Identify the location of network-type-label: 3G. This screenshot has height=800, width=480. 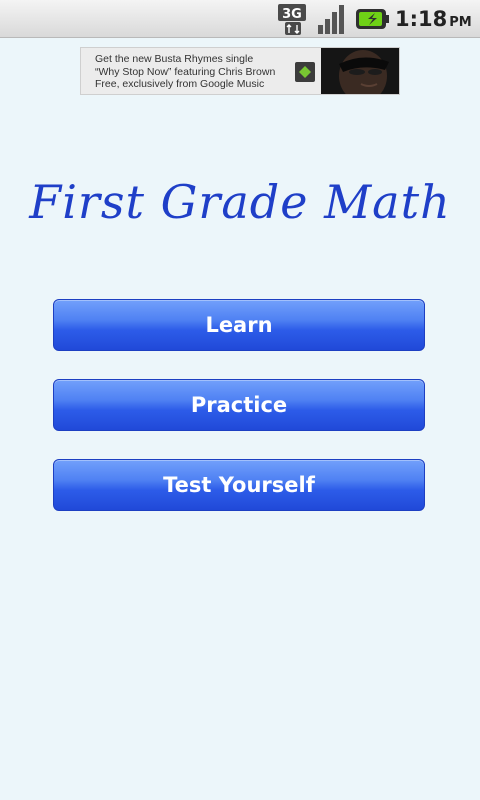
(292, 14).